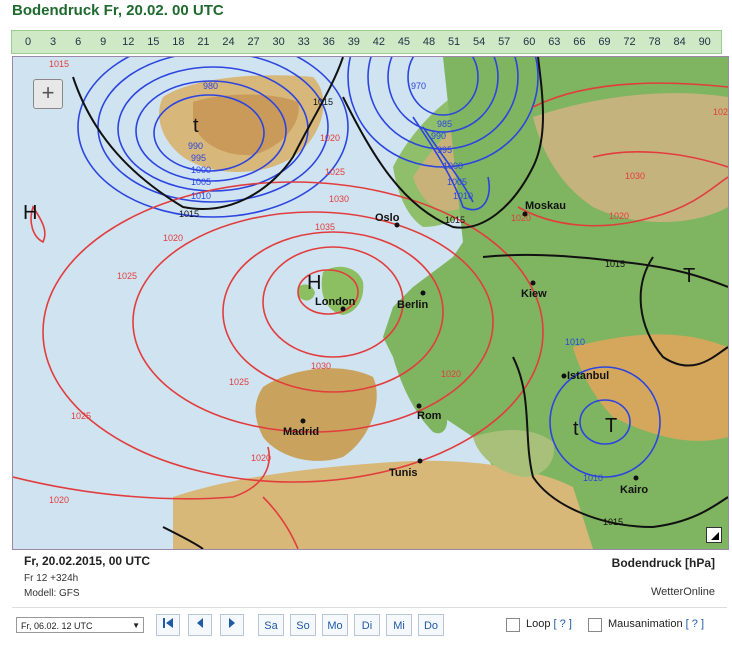 The width and height of the screenshot is (732, 646). I want to click on hour-link: 42, so click(379, 42).